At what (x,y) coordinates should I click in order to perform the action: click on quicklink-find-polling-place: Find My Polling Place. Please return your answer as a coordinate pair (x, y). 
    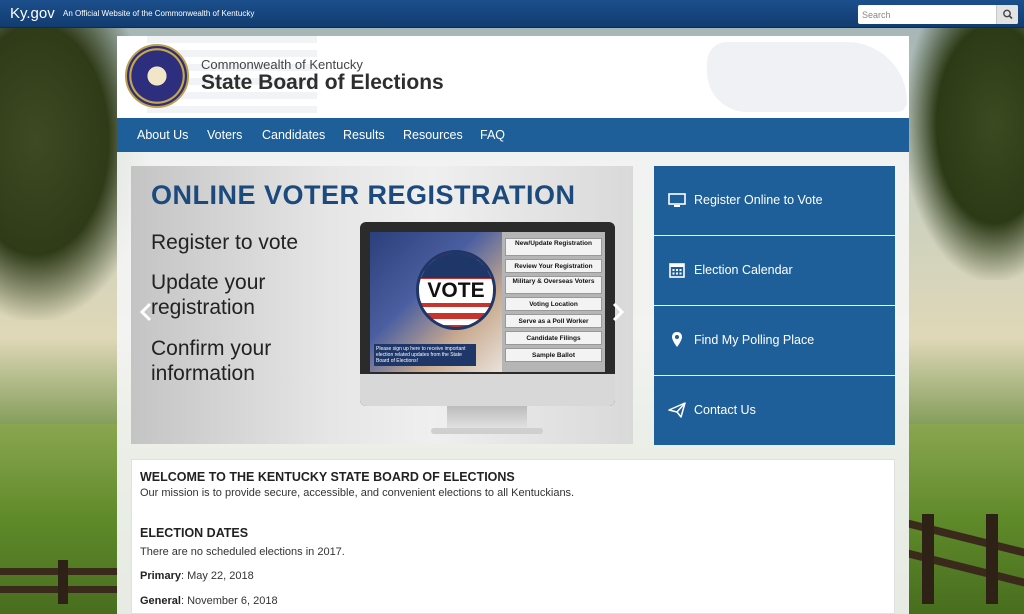
    Looking at the image, I should click on (774, 340).